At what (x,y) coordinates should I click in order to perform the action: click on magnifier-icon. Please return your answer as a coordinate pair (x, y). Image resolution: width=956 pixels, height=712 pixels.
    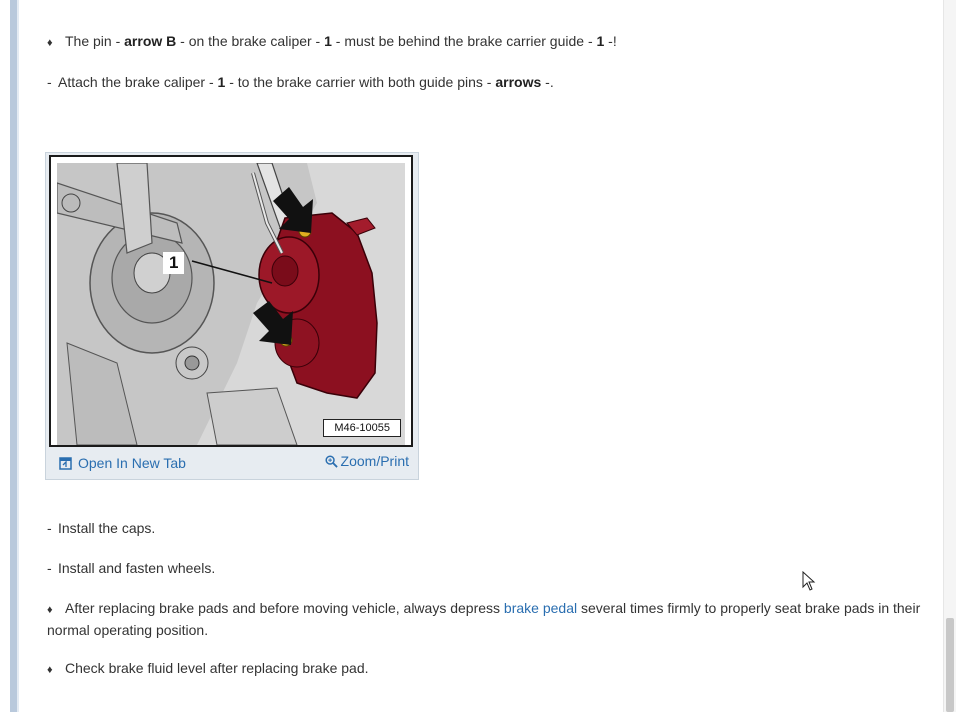
    Looking at the image, I should click on (331, 461).